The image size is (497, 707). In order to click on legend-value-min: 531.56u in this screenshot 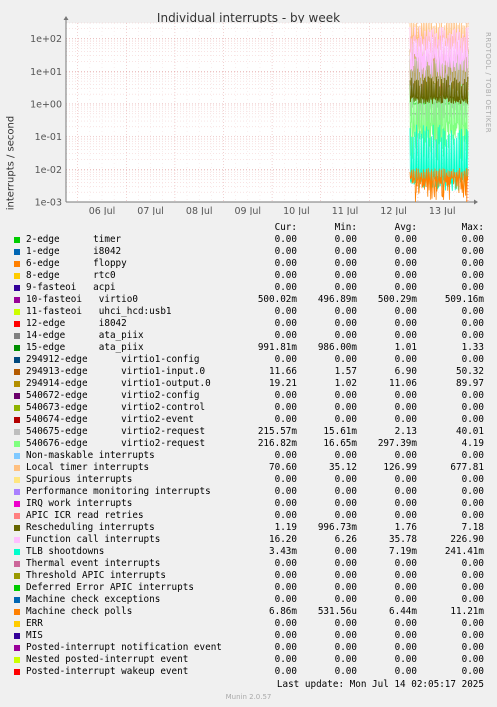, I will do `click(337, 611)`.